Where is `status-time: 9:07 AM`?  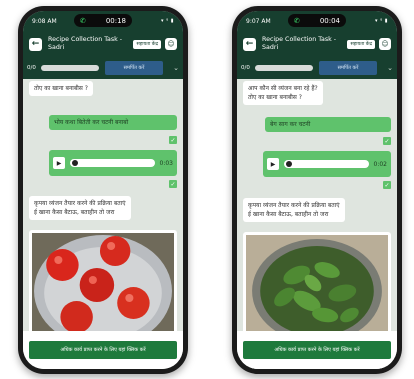
status-time: 9:07 AM is located at coordinates (258, 21).